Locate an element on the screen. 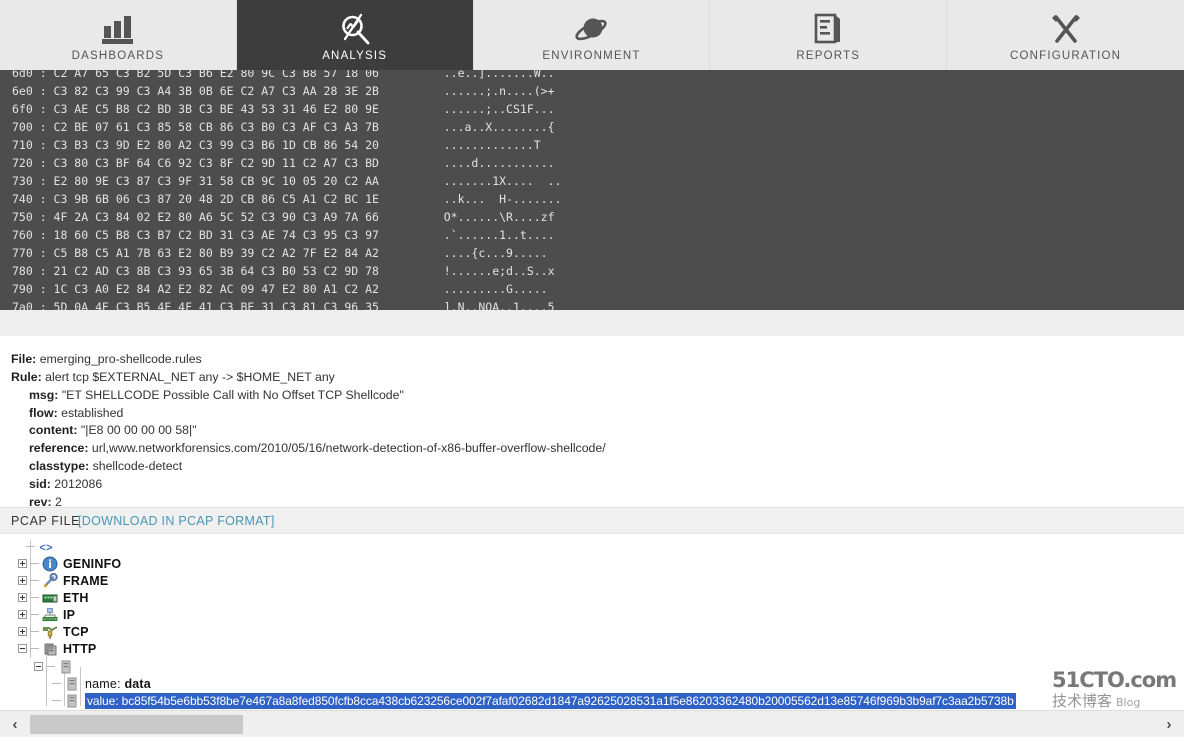  rule-field-value: 2012086 is located at coordinates (78, 484).